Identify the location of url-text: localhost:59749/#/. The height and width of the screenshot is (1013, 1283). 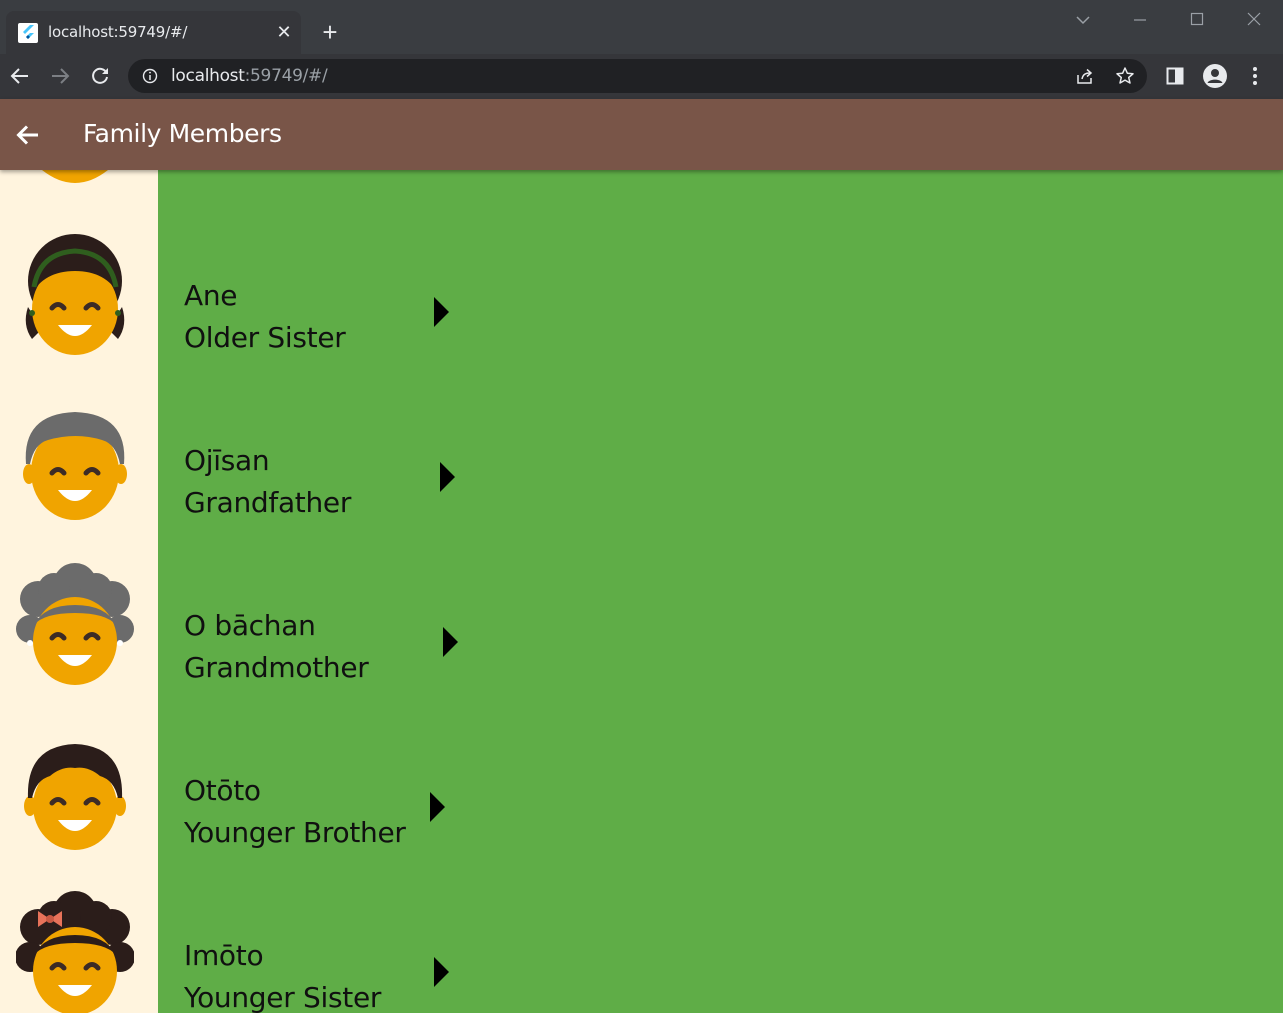
(249, 76).